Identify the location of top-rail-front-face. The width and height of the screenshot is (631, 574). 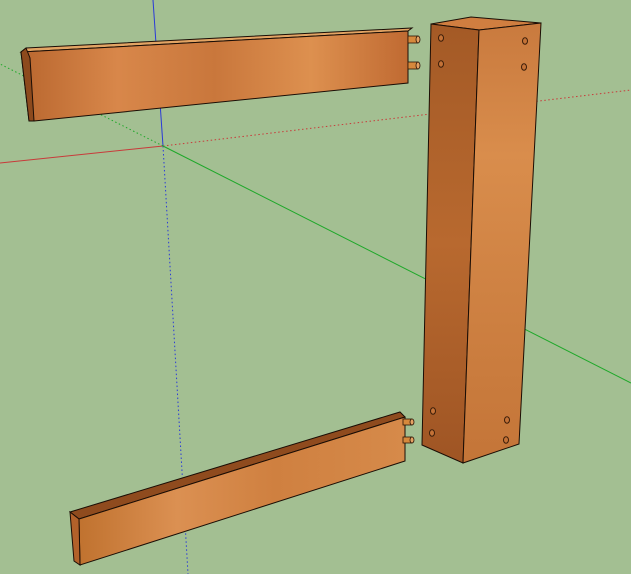
(214, 76).